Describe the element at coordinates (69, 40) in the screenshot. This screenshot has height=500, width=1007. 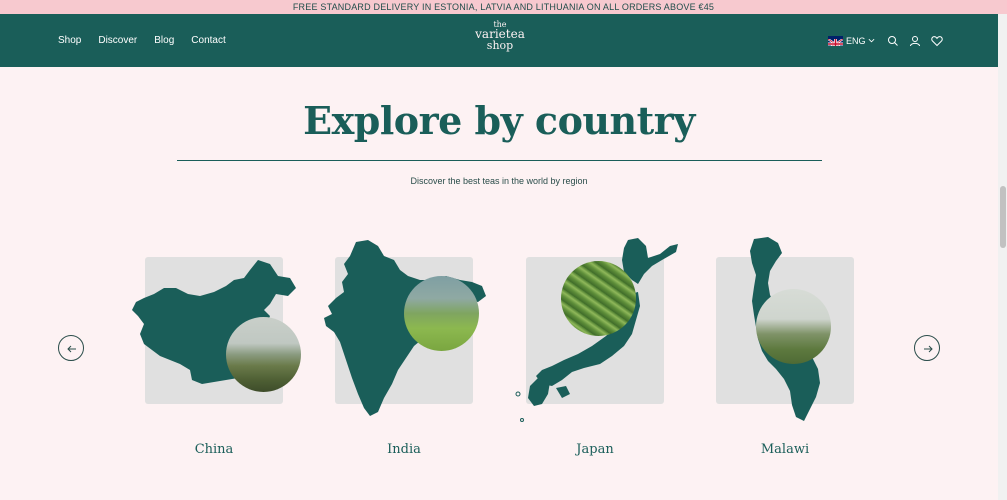
I see `nav-shop: Shop` at that location.